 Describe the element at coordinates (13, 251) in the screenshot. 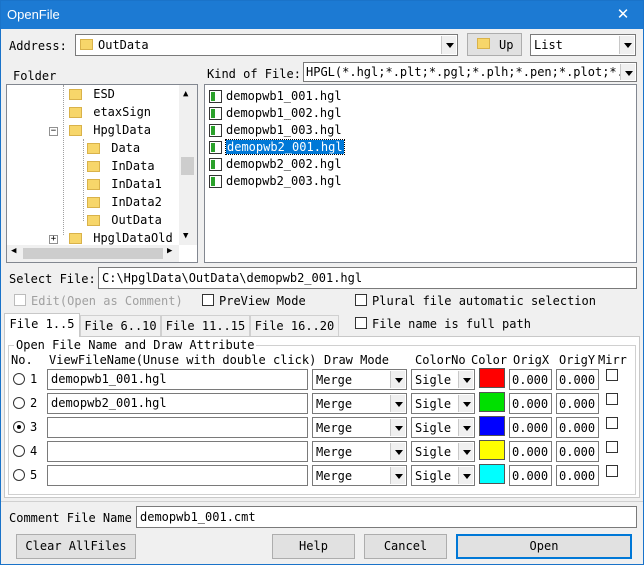

I see `scroll-left-icon: ◀` at that location.